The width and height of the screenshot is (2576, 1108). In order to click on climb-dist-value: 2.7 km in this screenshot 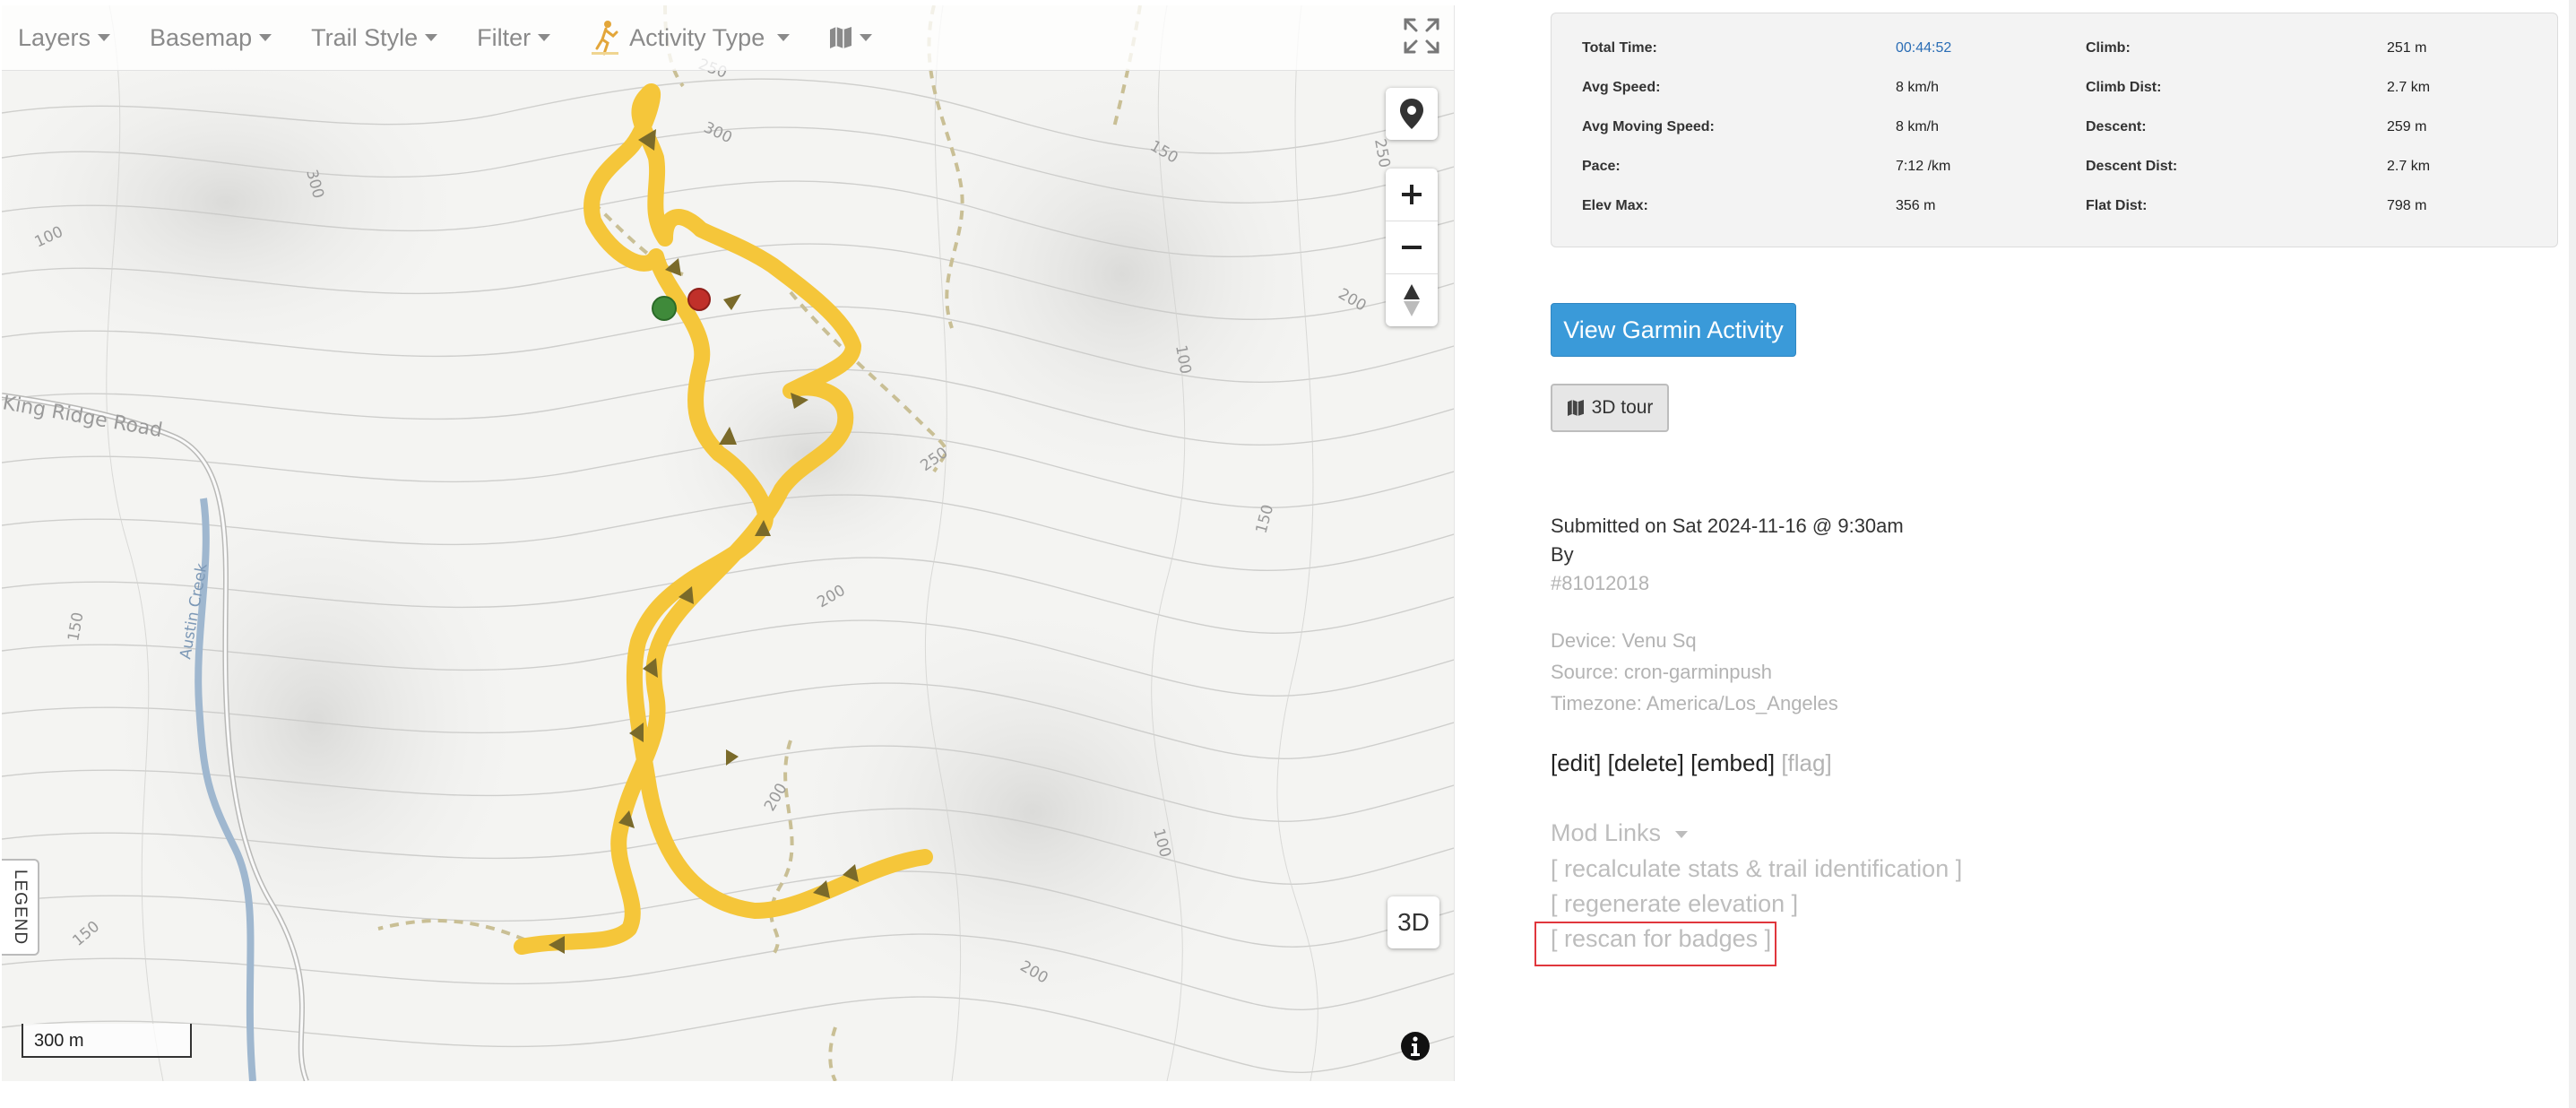, I will do `click(2409, 87)`.